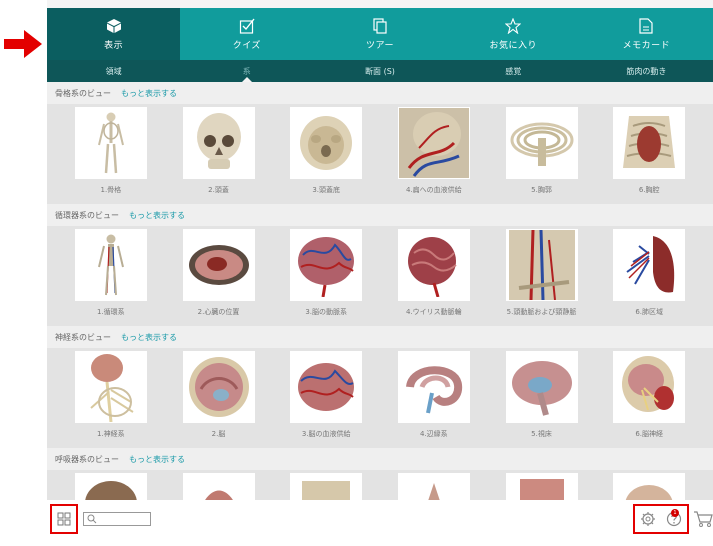 Image resolution: width=713 pixels, height=546 pixels. Describe the element at coordinates (111, 155) in the screenshot. I see `view-card: 1.骨格` at that location.